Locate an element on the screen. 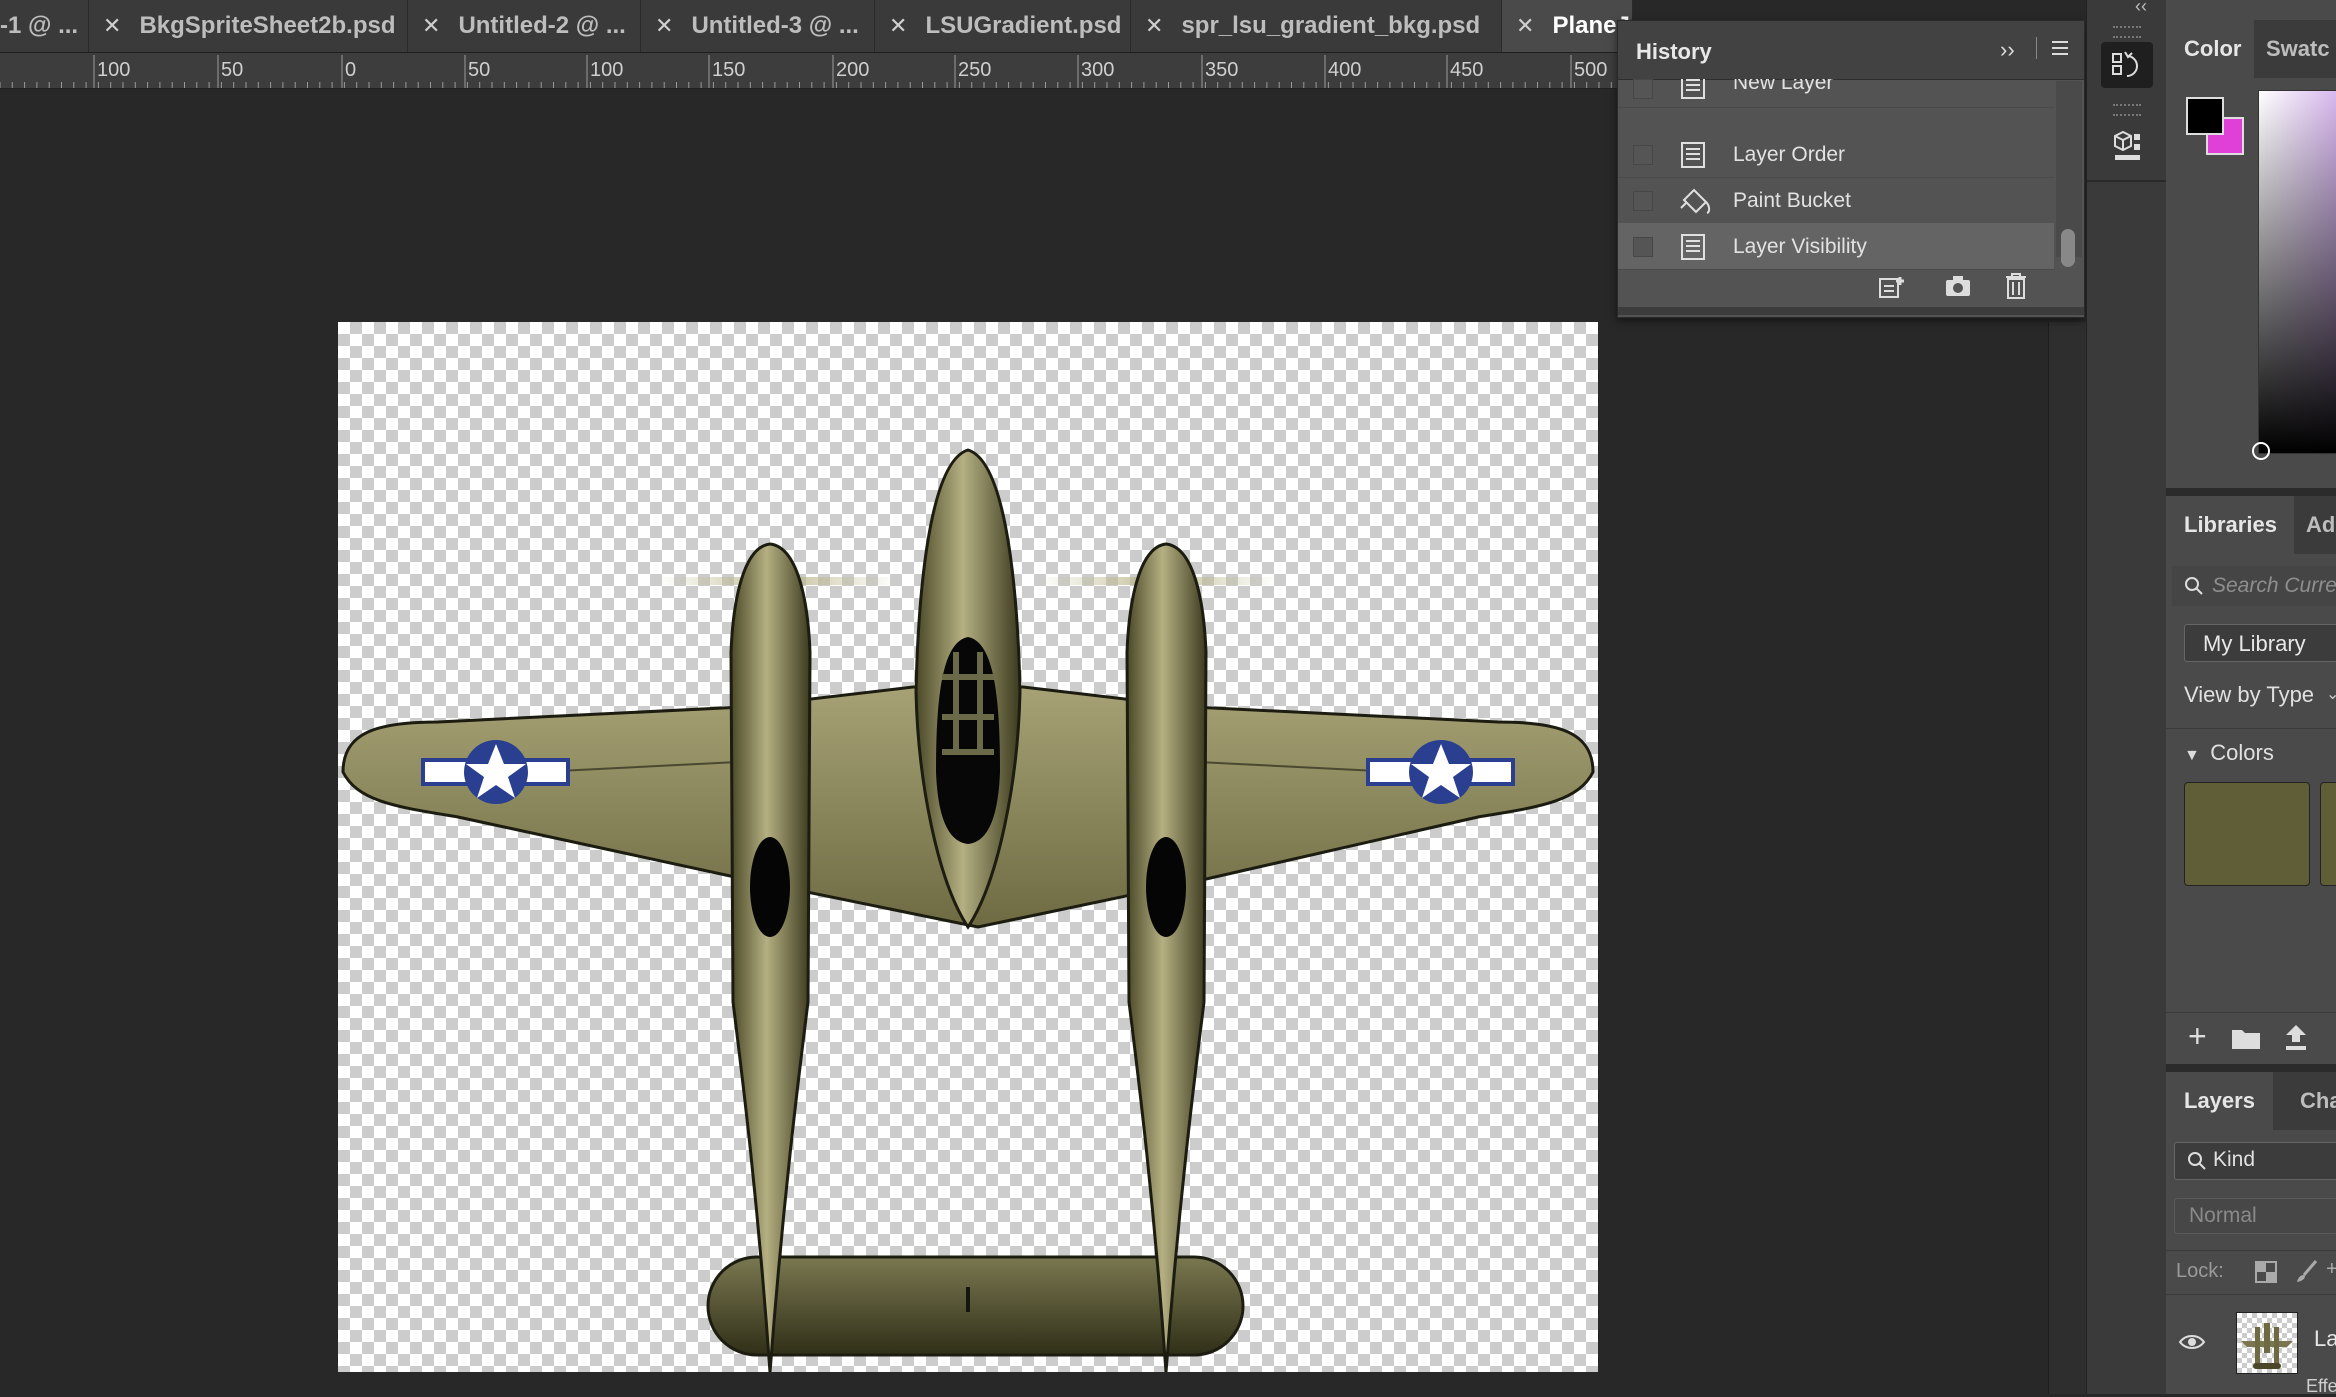  lock-image-pixels-brush-icon is located at coordinates (2307, 1271).